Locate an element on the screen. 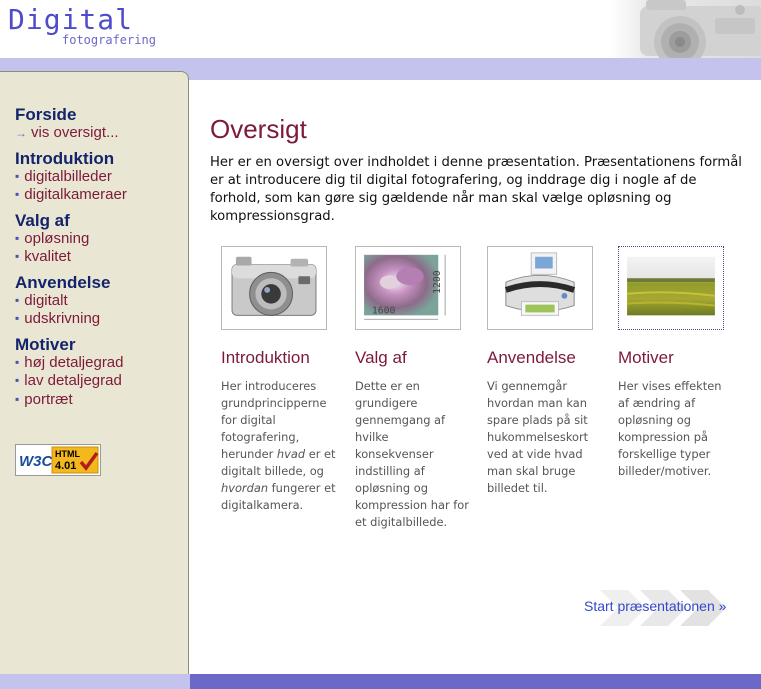 Image resolution: width=761 pixels, height=689 pixels. nav-item-oplosning: ▪ opløsning is located at coordinates (100, 239).